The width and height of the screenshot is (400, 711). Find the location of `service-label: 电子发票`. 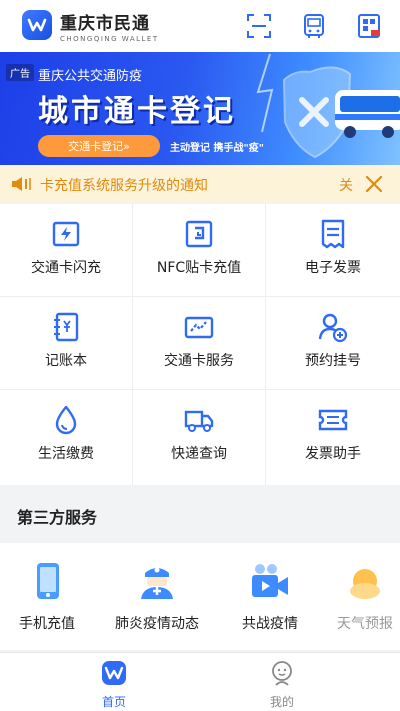

service-label: 电子发票 is located at coordinates (333, 268).